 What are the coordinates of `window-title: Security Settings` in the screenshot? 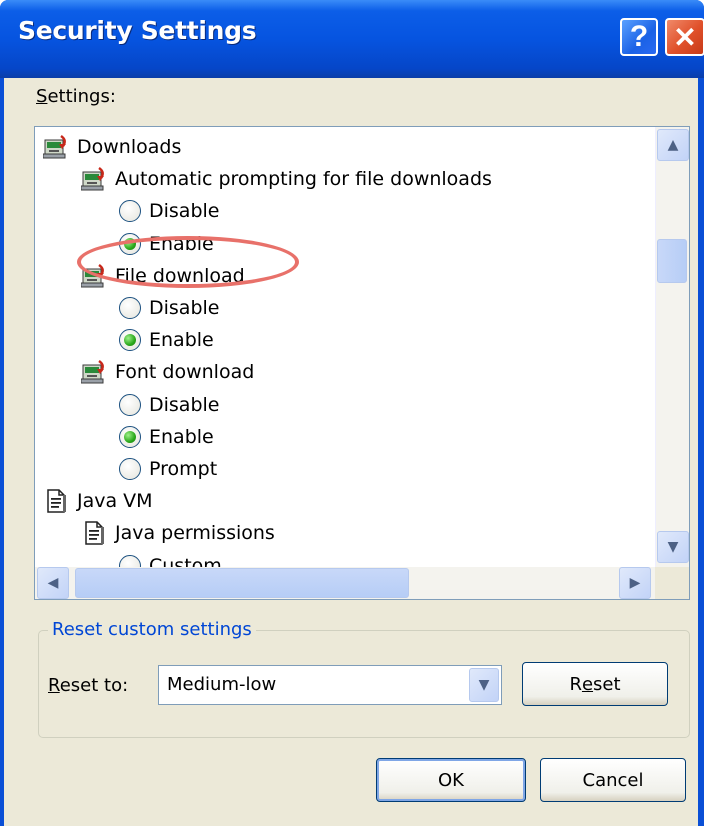 It's located at (137, 30).